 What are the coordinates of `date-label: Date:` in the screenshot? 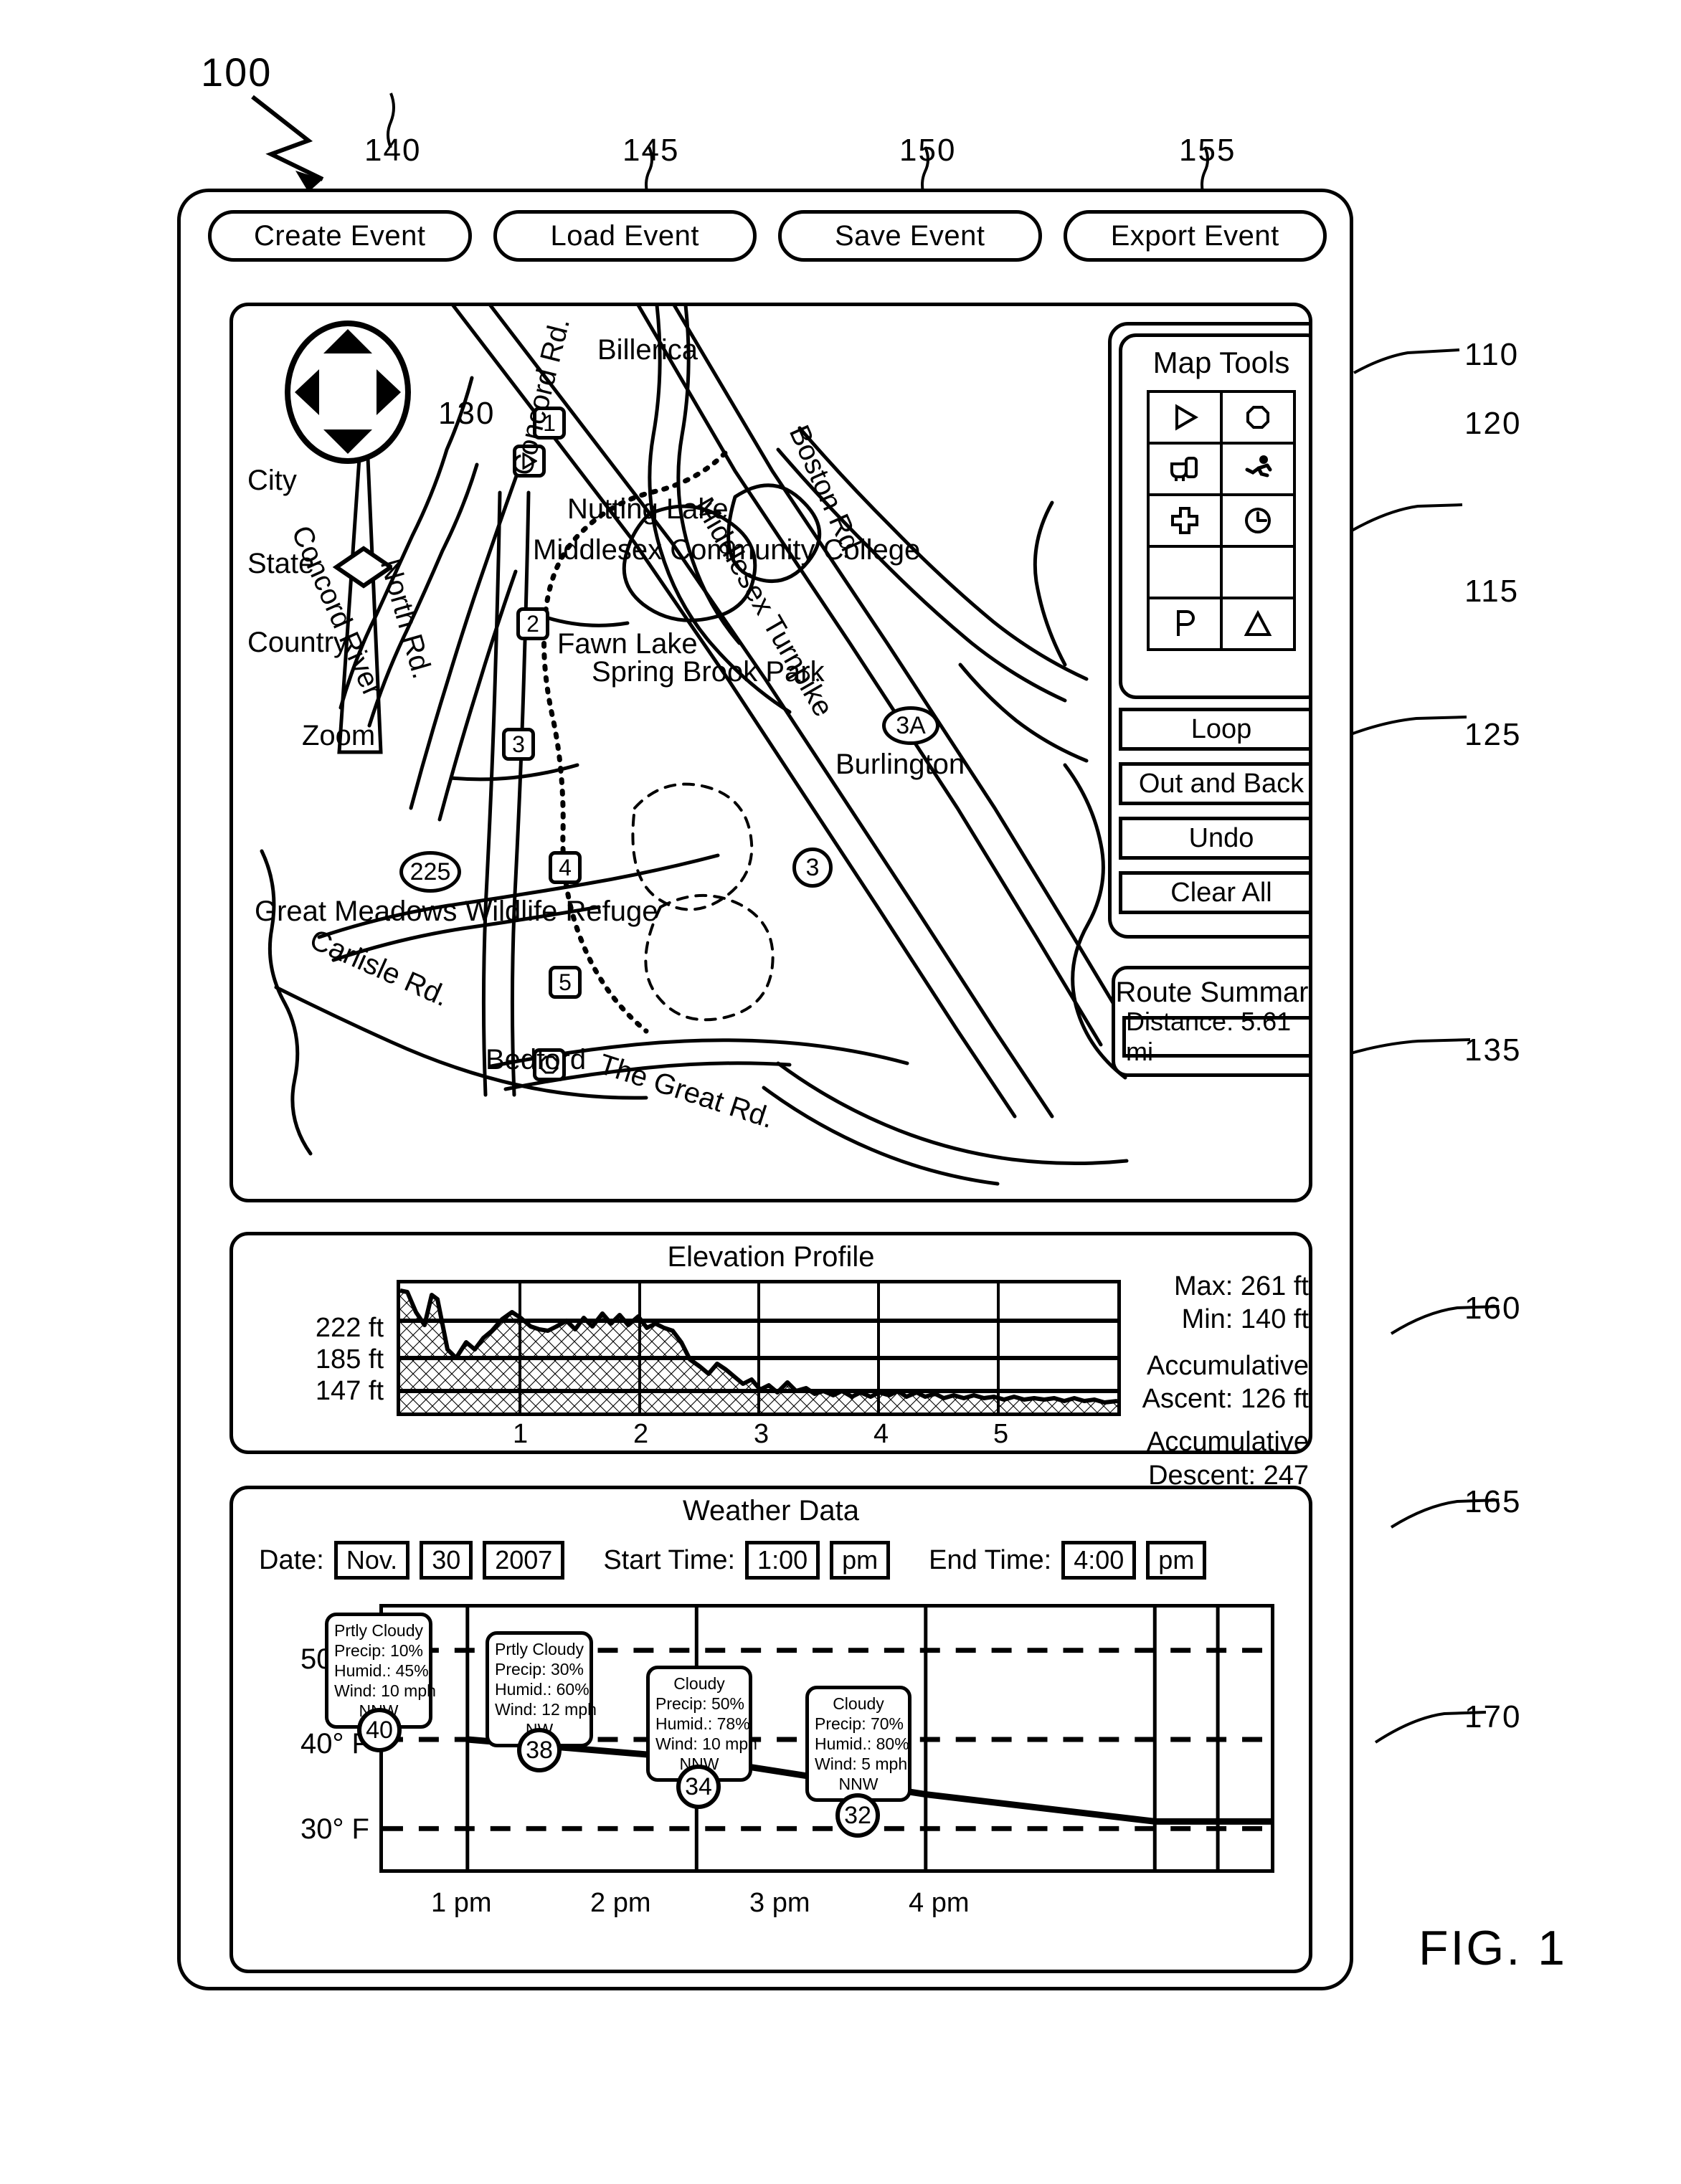 It's located at (291, 1559).